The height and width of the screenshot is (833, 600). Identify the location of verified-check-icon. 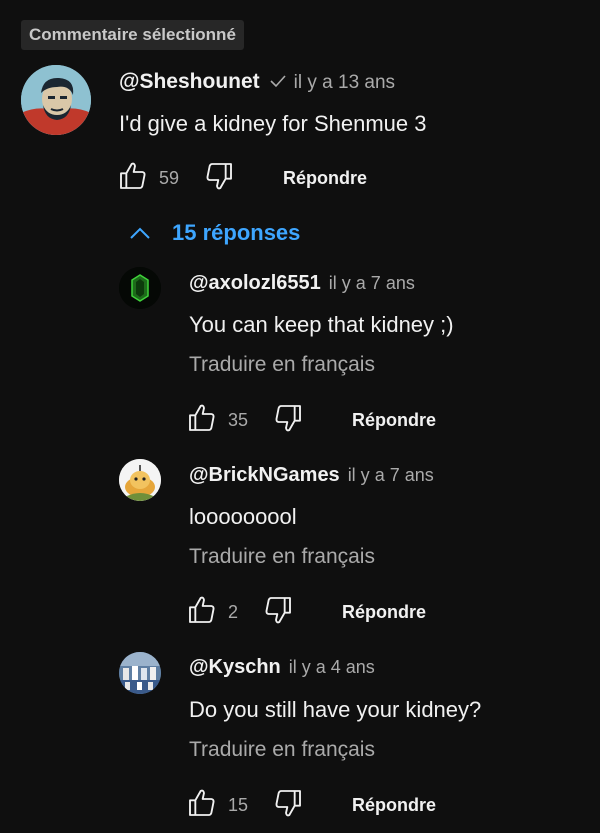
(278, 83).